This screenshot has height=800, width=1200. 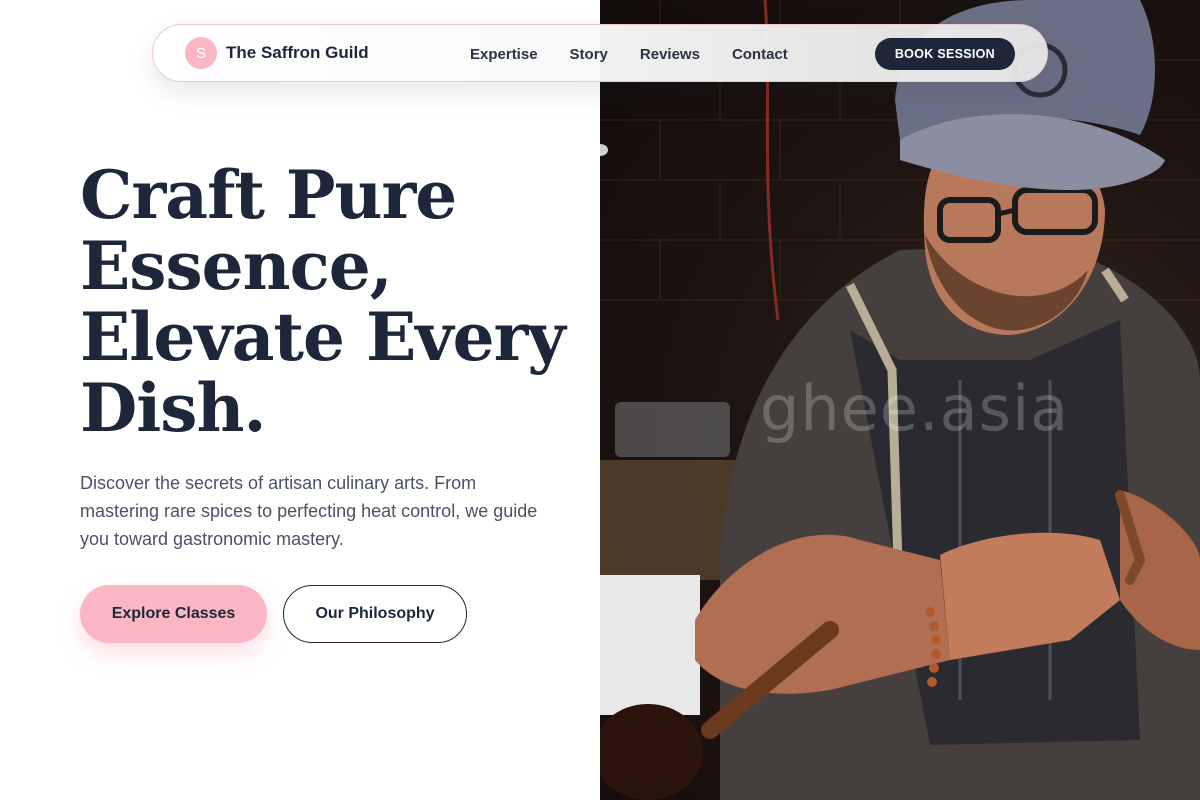 What do you see at coordinates (297, 52) in the screenshot?
I see `brand-name: The Saffron Guild` at bounding box center [297, 52].